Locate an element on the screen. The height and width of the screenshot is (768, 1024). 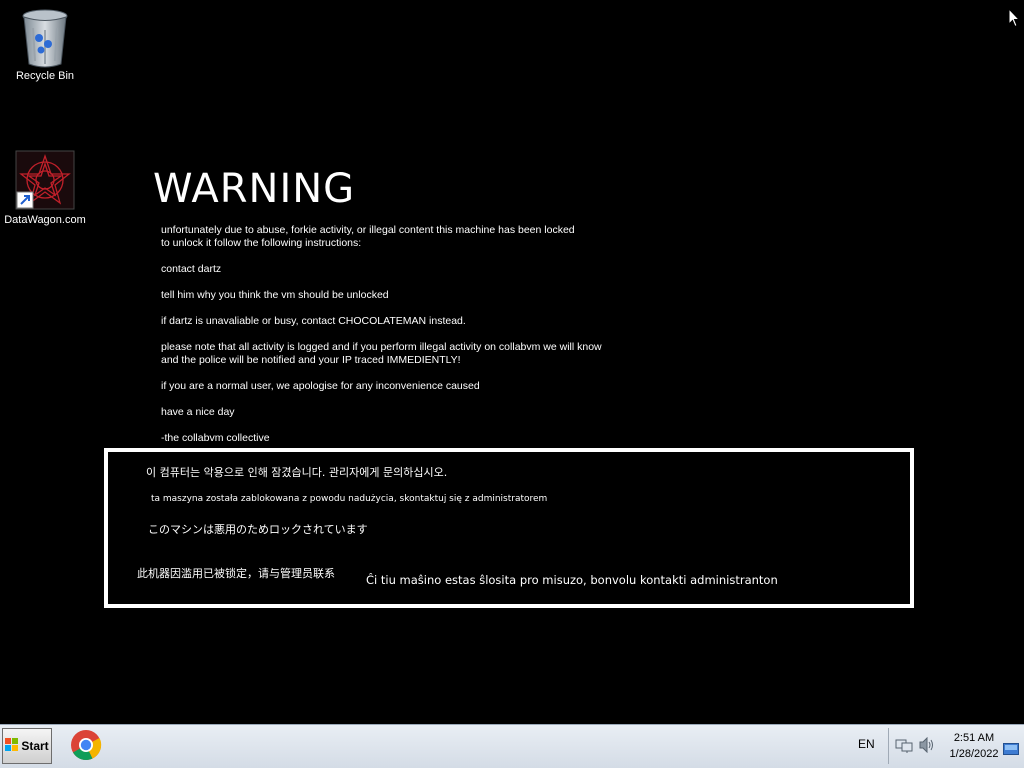
mouse-pointer-icon is located at coordinates (1014, 19).